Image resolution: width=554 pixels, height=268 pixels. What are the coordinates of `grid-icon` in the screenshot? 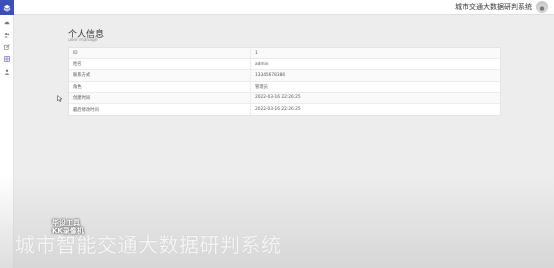 It's located at (7, 58).